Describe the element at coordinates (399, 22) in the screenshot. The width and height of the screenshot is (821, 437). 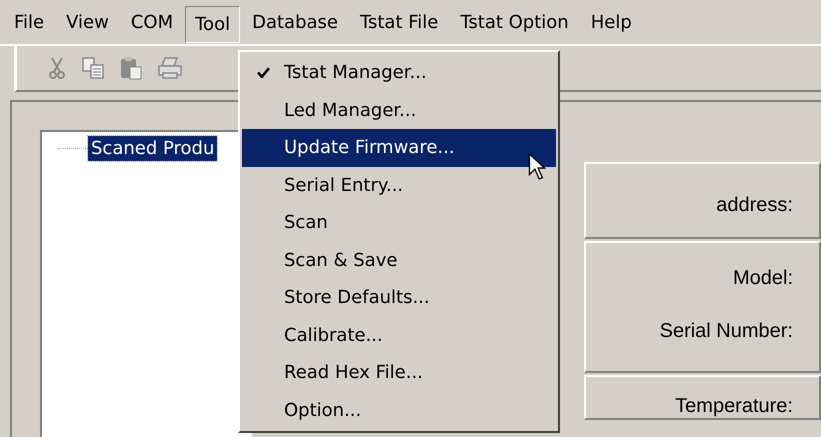
I see `menu-item: Tstat File` at that location.